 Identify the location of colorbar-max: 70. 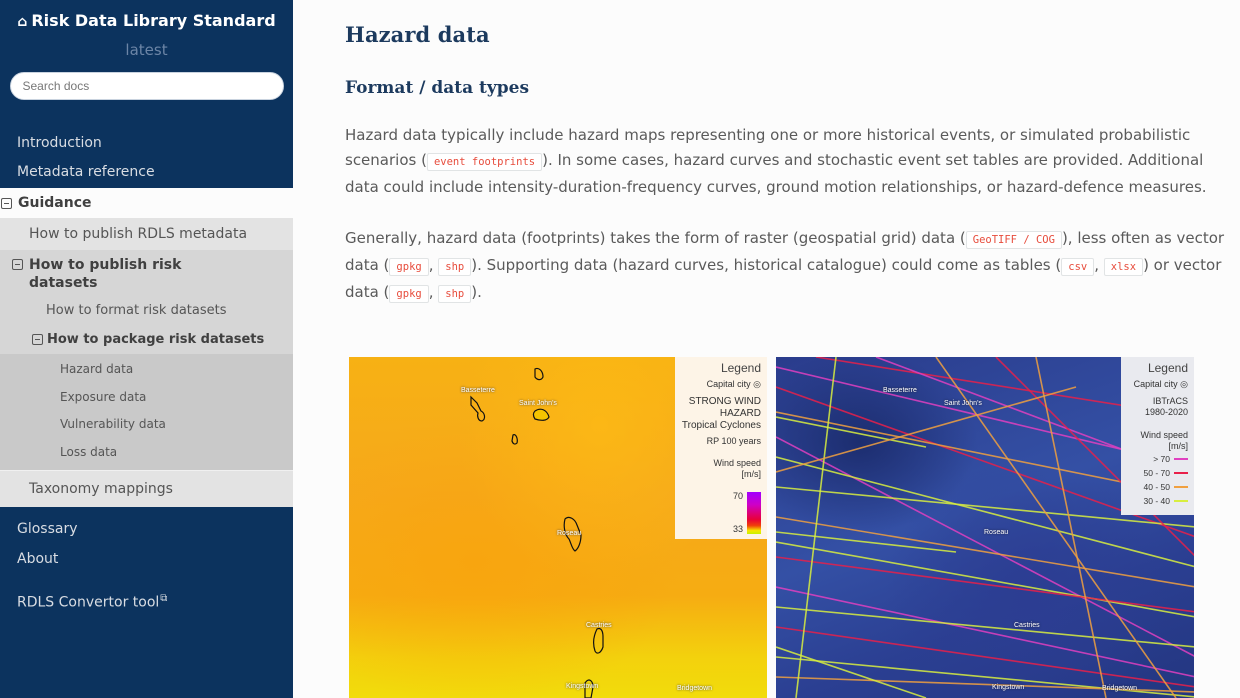
(737, 496).